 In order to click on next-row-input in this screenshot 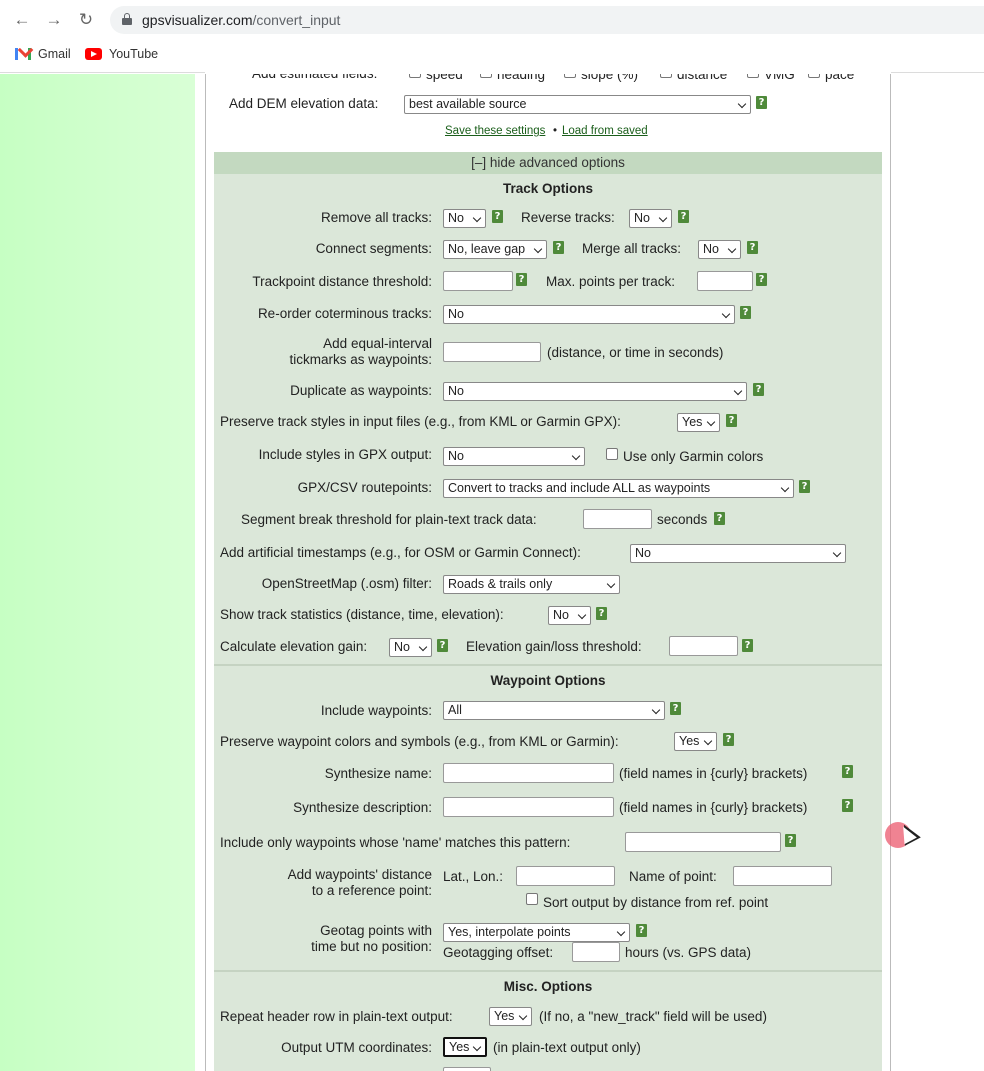, I will do `click(467, 1069)`.